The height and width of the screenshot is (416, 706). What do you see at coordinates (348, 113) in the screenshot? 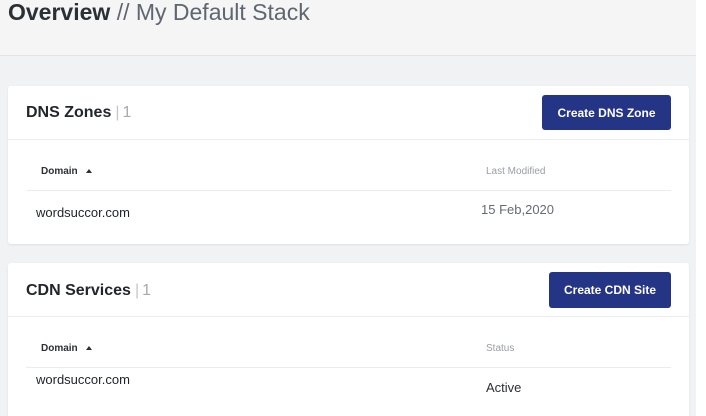
I see `dns-zones-card-header: DNS Zones | 1 Create DNS Zone` at bounding box center [348, 113].